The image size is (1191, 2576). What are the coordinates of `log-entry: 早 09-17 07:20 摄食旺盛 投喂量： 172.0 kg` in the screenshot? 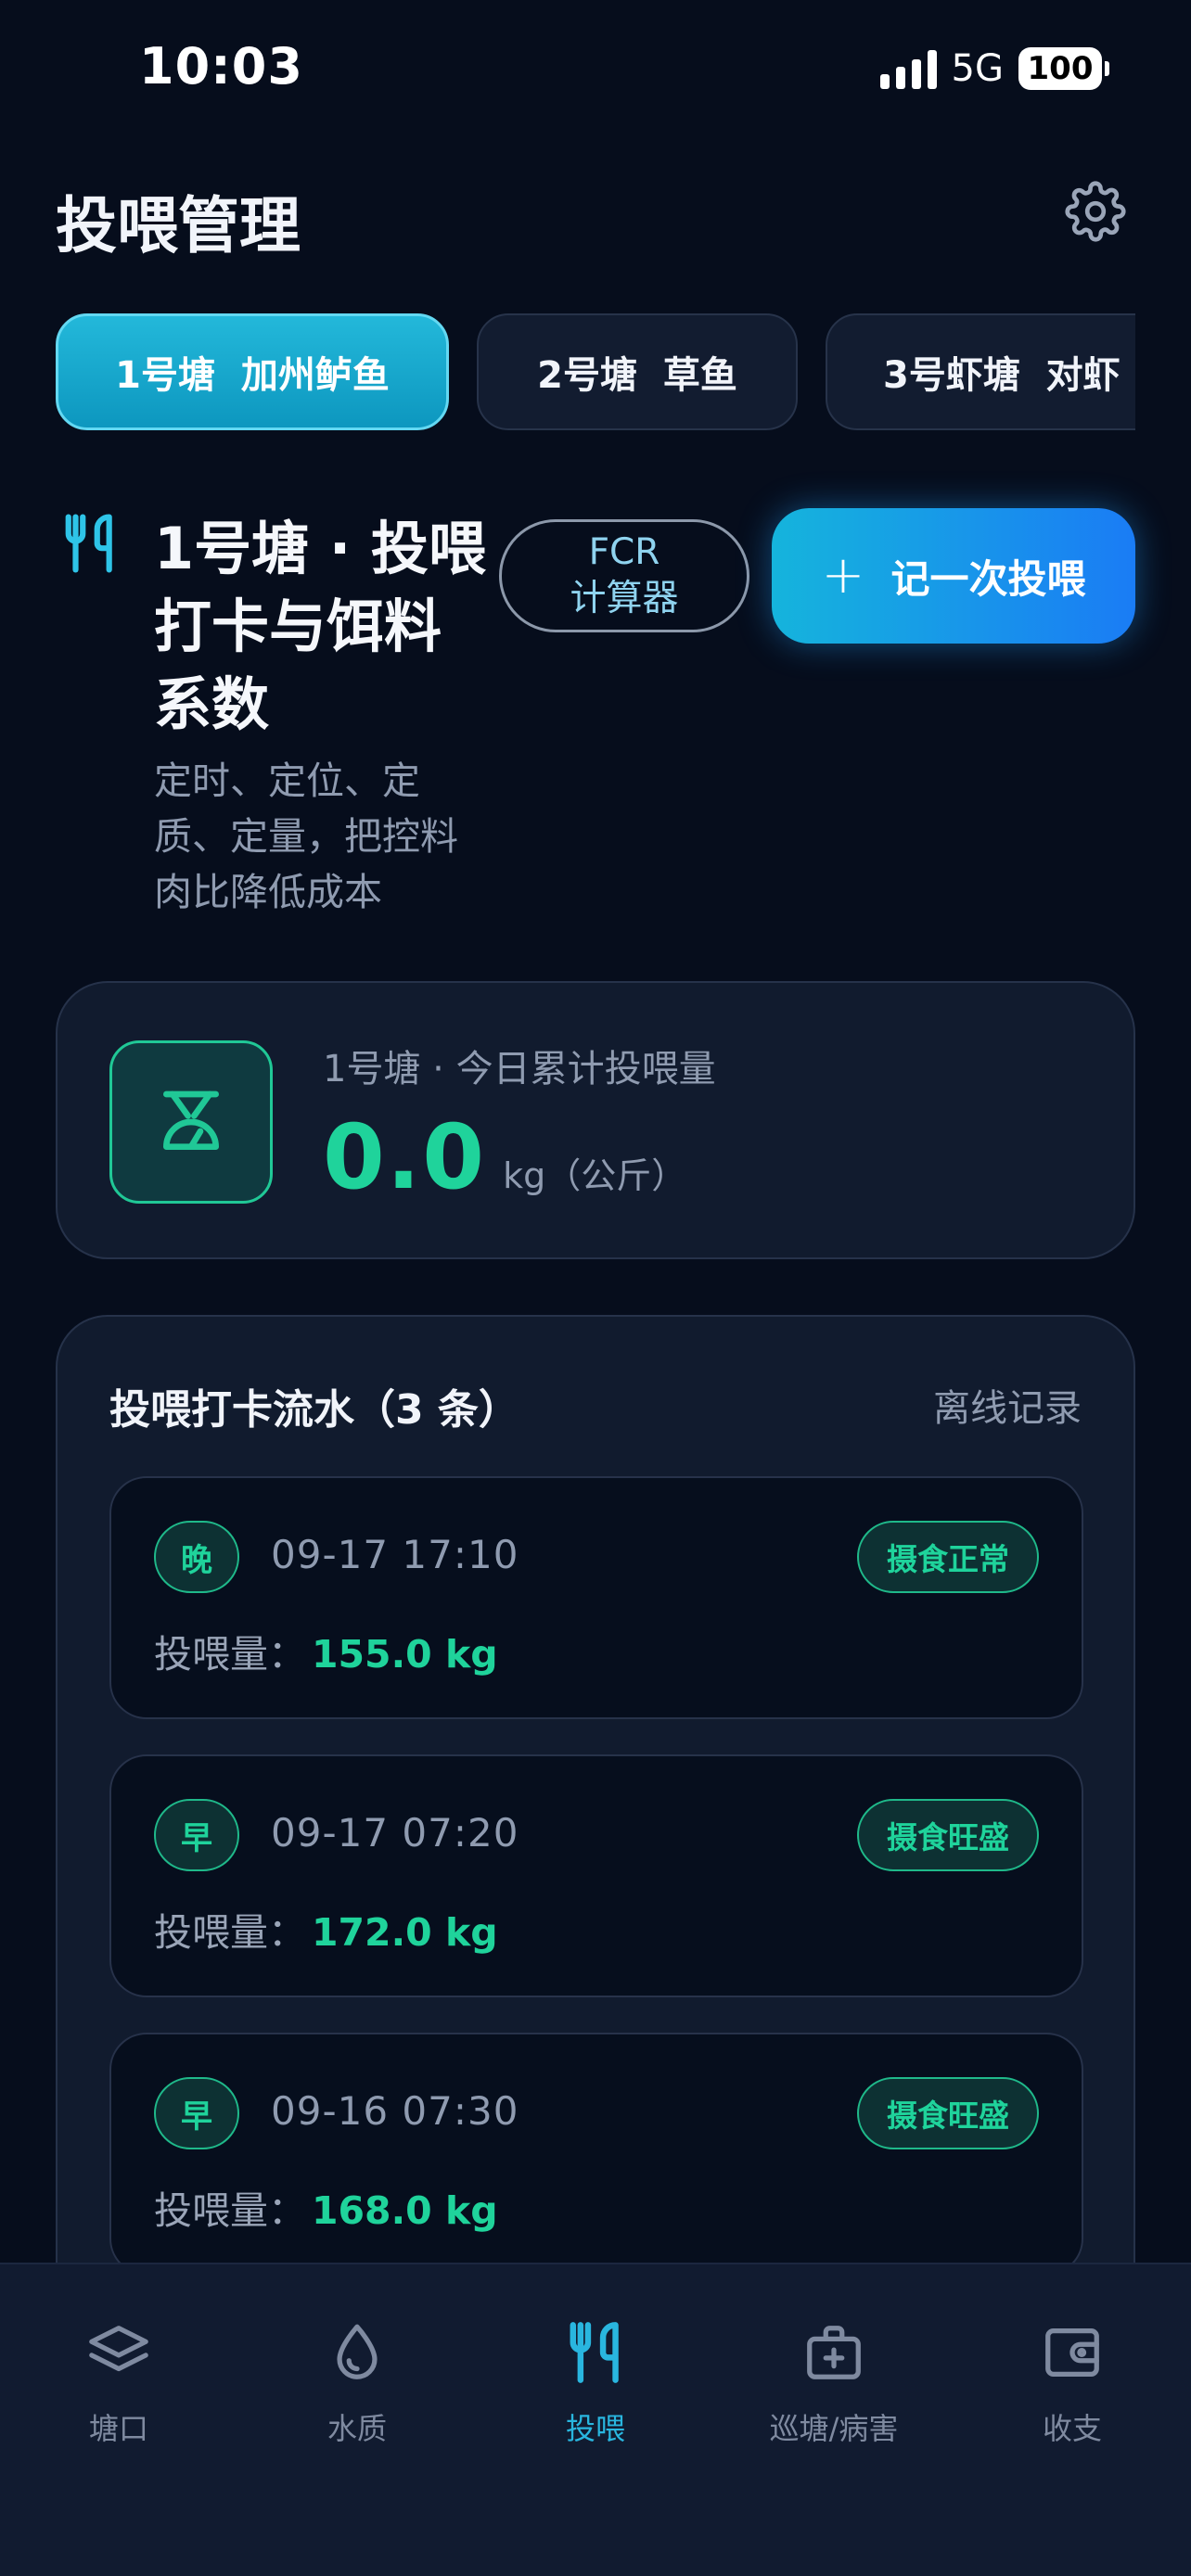 It's located at (596, 1875).